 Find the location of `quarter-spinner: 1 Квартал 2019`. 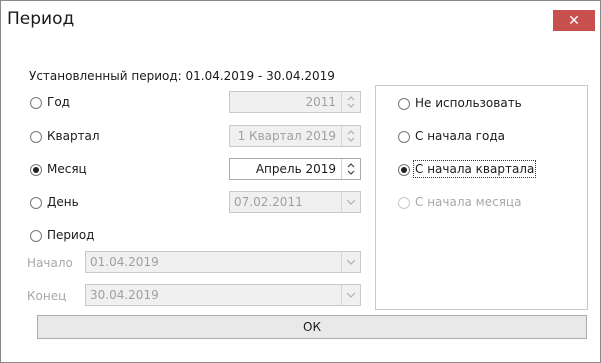

quarter-spinner: 1 Квартал 2019 is located at coordinates (295, 136).